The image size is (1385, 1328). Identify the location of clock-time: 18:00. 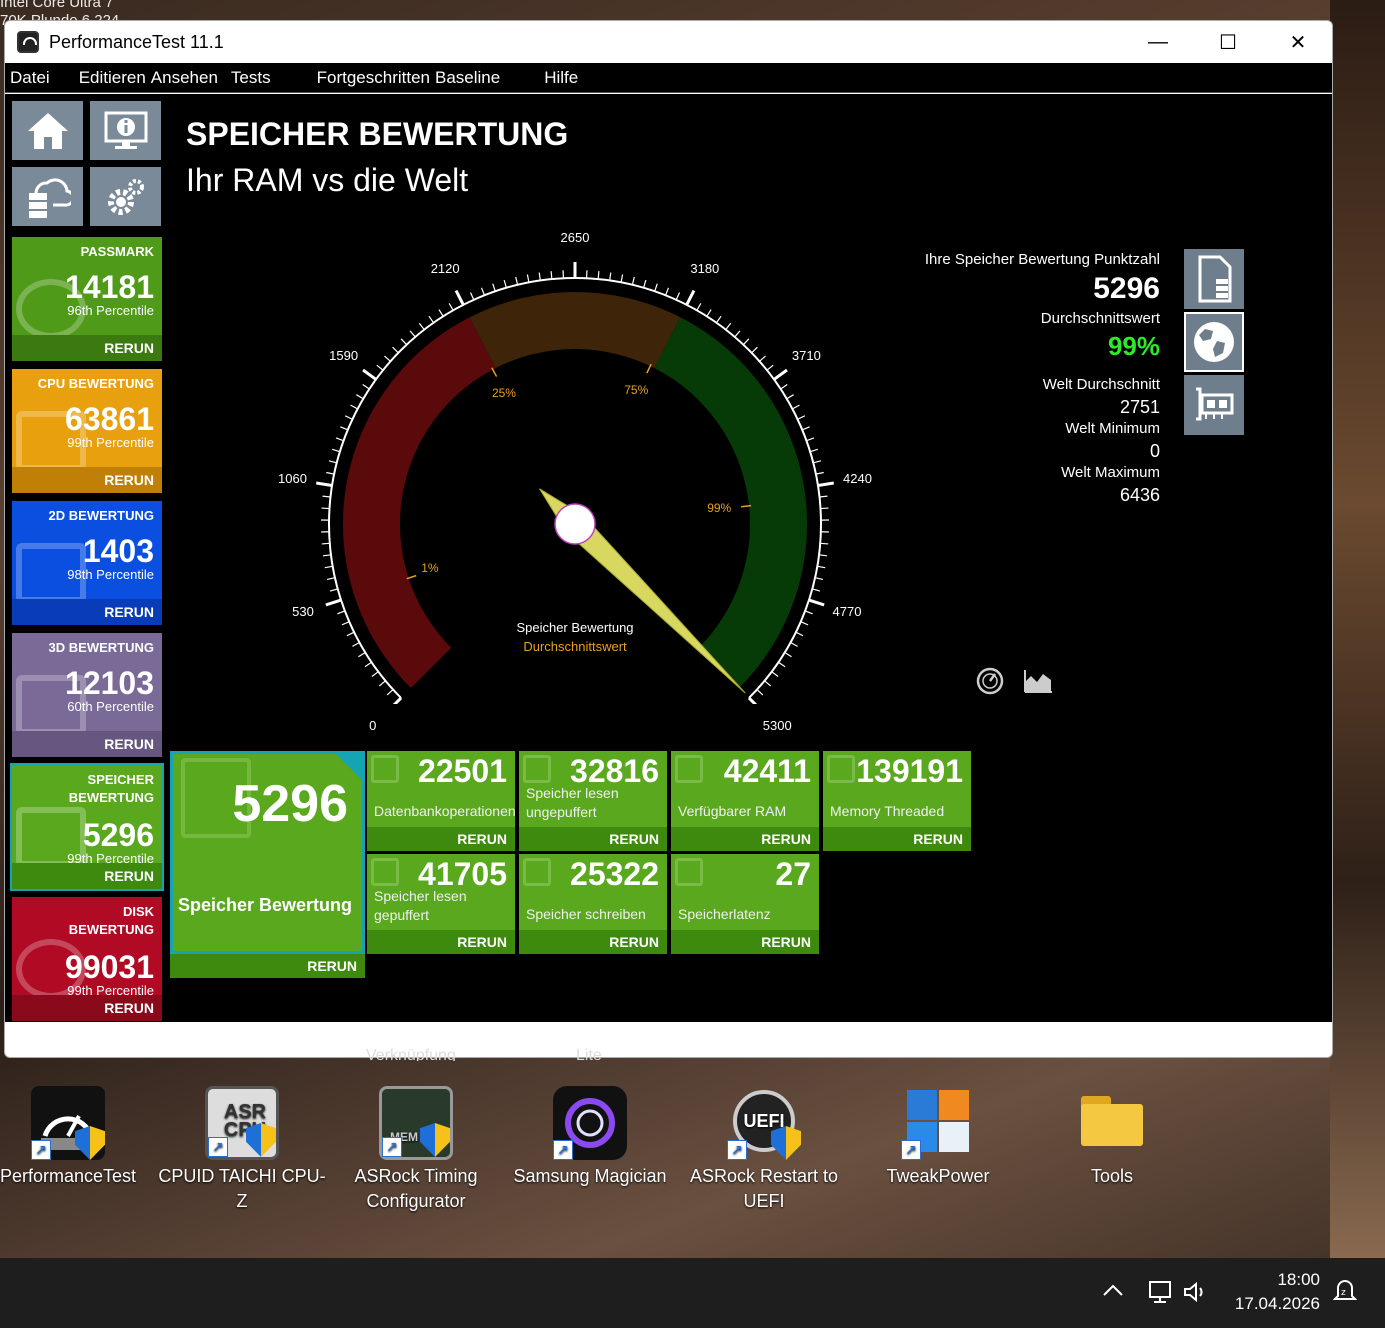
(1298, 1279).